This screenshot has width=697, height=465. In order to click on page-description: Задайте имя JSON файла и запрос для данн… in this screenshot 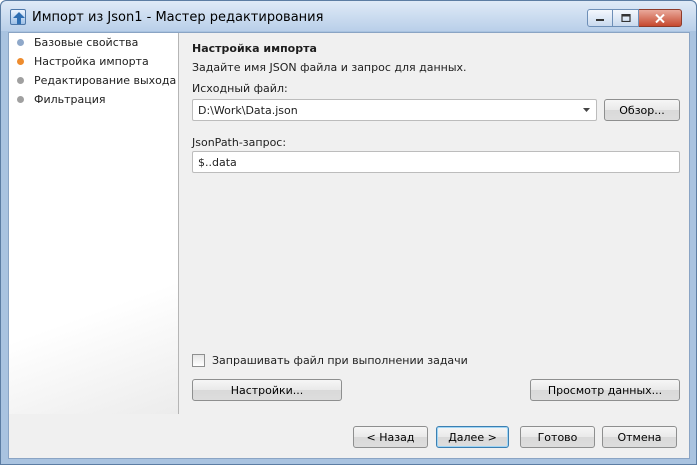, I will do `click(329, 67)`.